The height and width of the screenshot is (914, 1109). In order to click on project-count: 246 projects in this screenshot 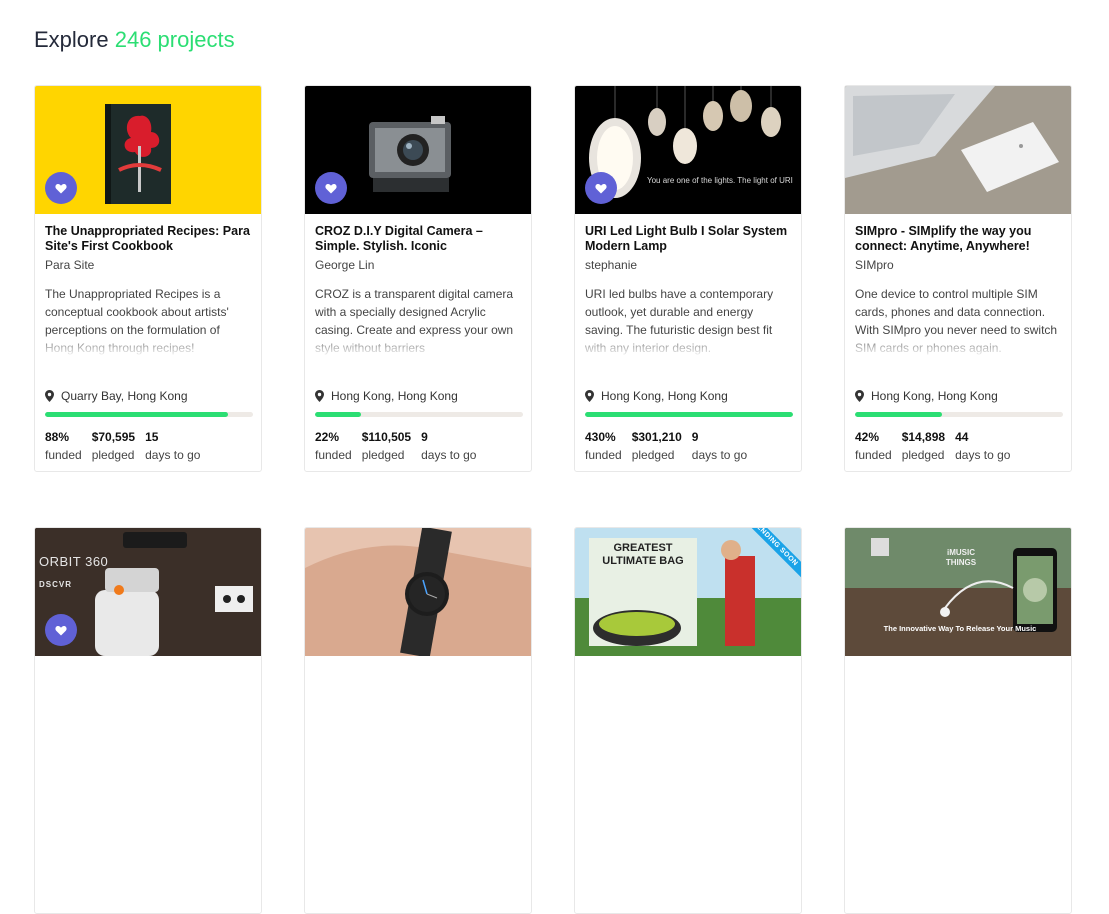, I will do `click(174, 39)`.